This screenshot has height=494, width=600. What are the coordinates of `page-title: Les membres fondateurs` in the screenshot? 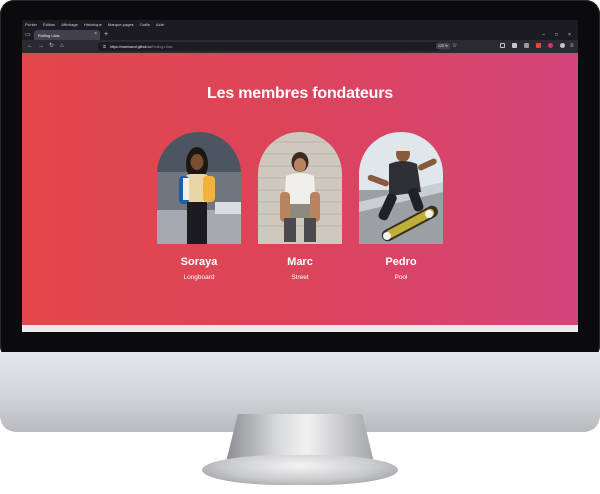 It's located at (300, 93).